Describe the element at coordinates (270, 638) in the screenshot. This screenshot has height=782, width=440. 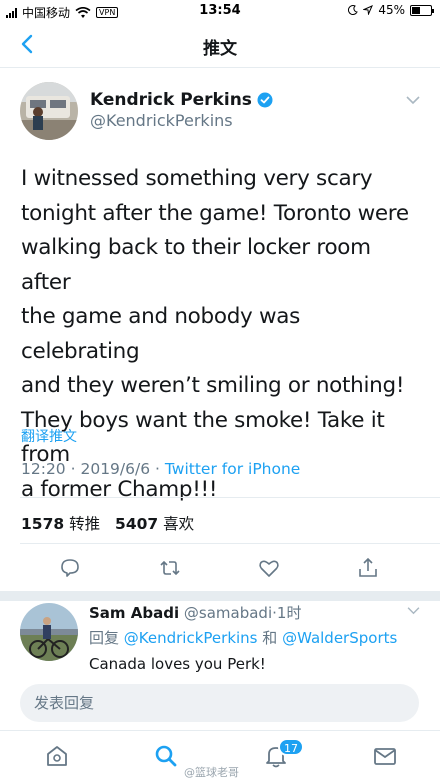
I see `reply-conj: 和` at that location.